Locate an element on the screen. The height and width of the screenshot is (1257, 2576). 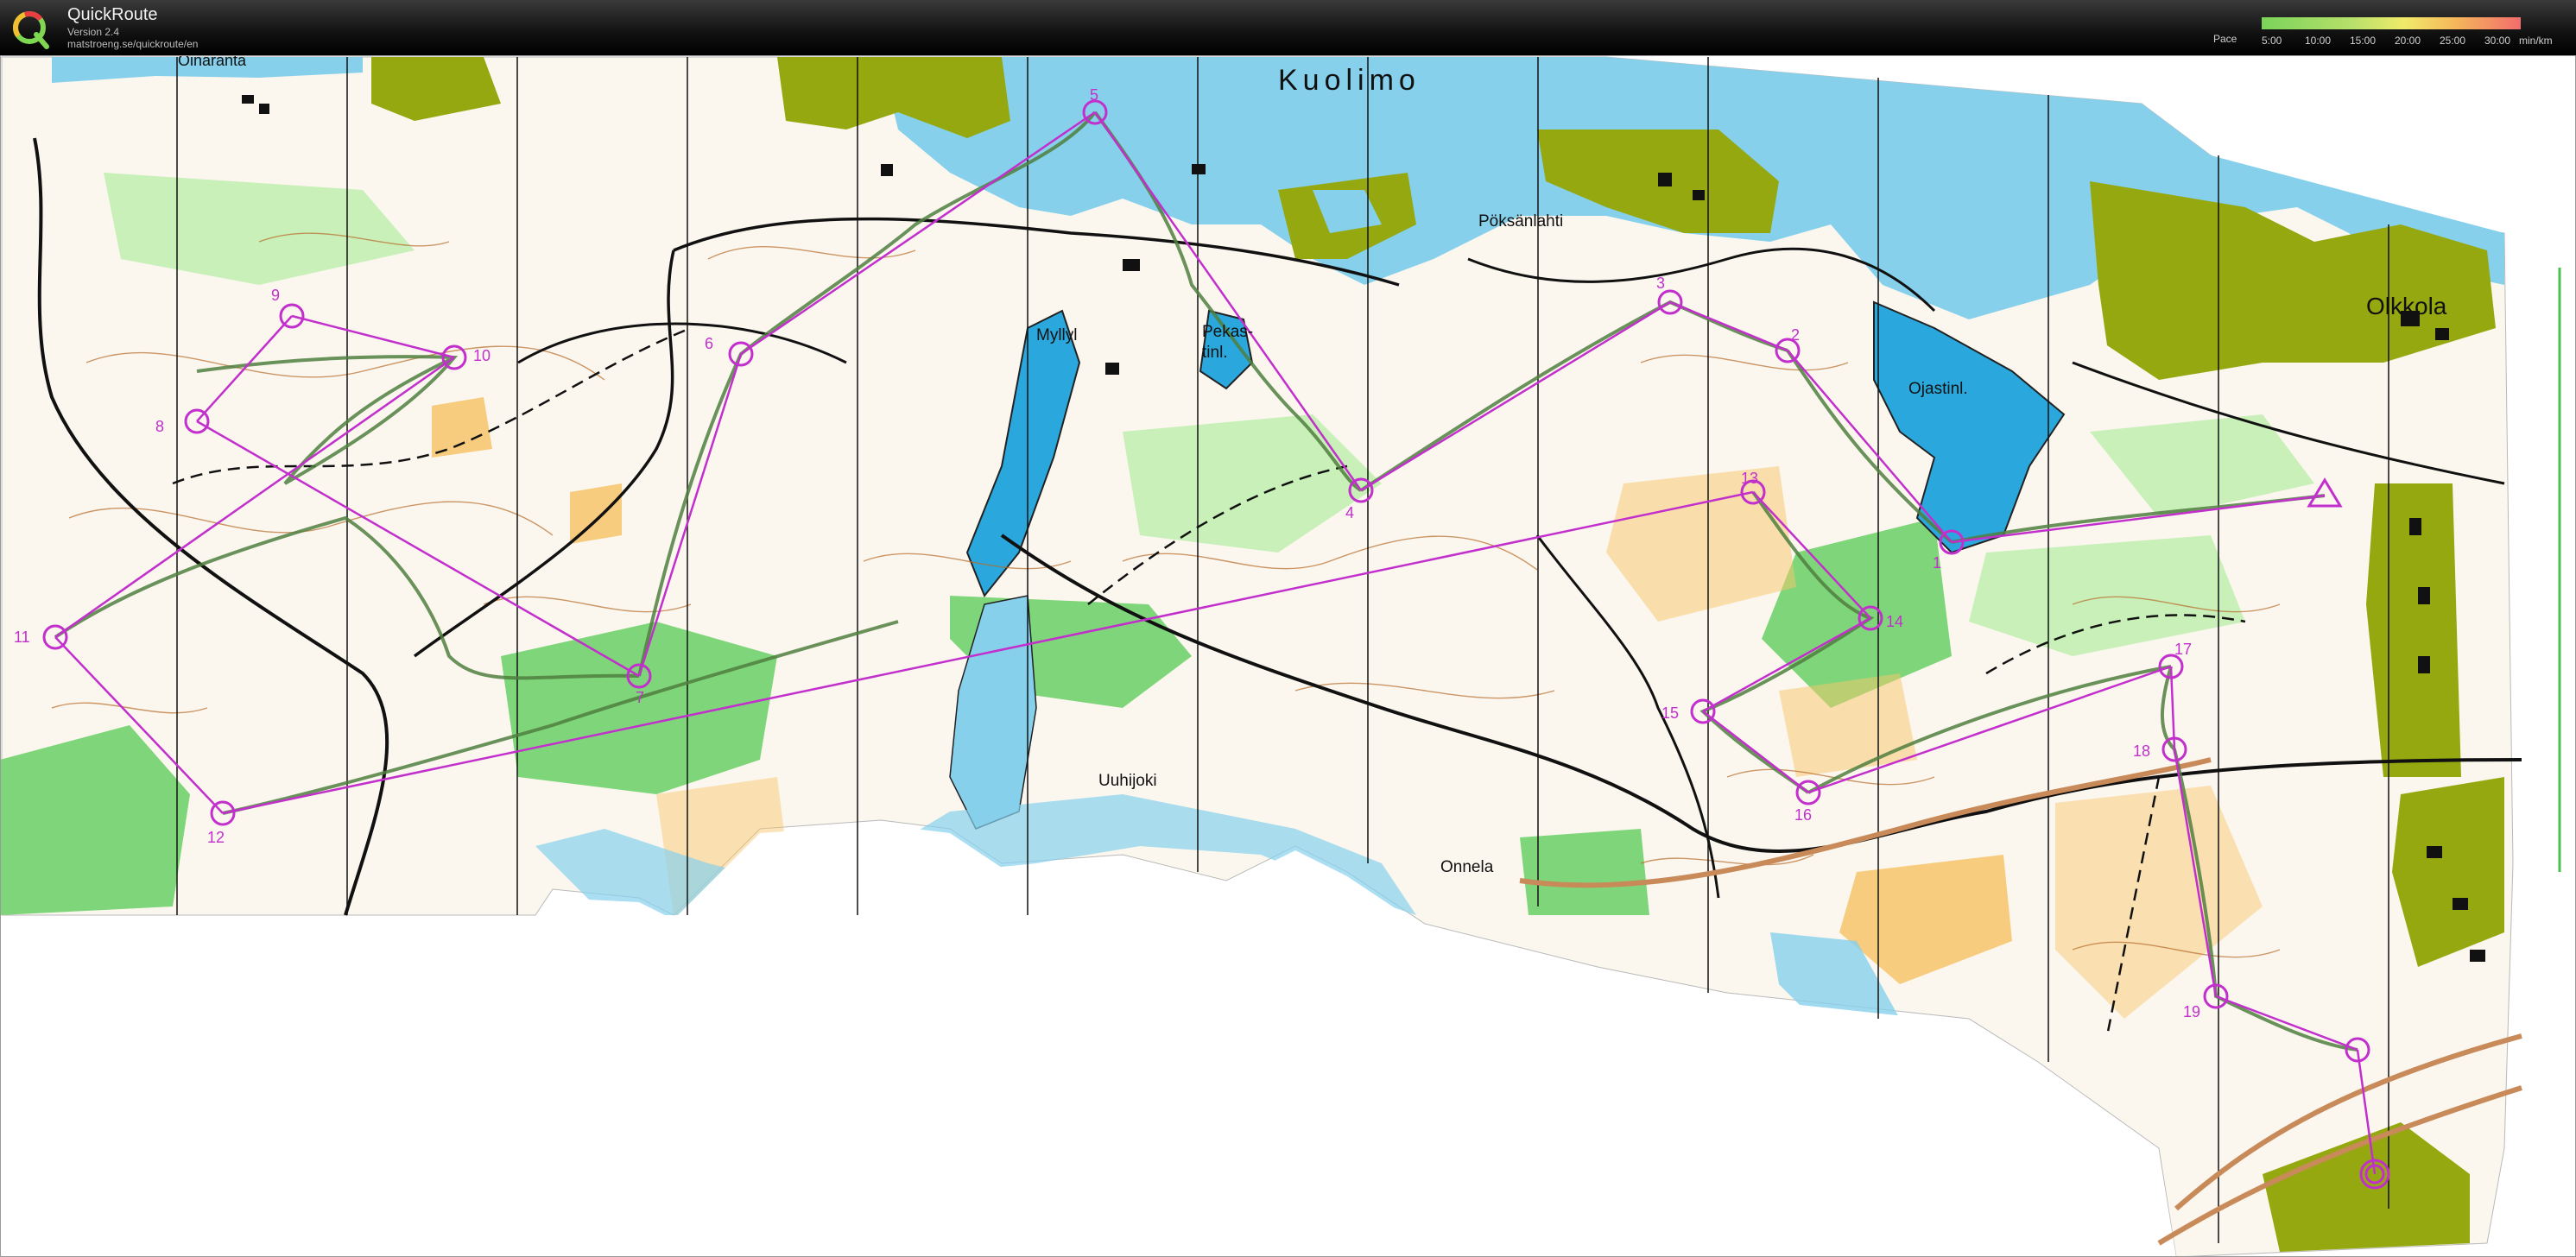
app-version: Version 2.4 is located at coordinates (93, 32).